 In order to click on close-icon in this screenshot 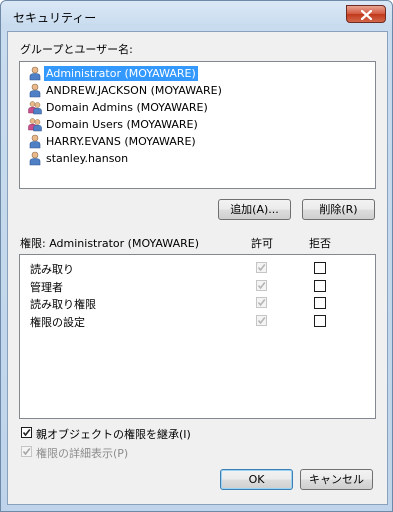, I will do `click(366, 15)`.